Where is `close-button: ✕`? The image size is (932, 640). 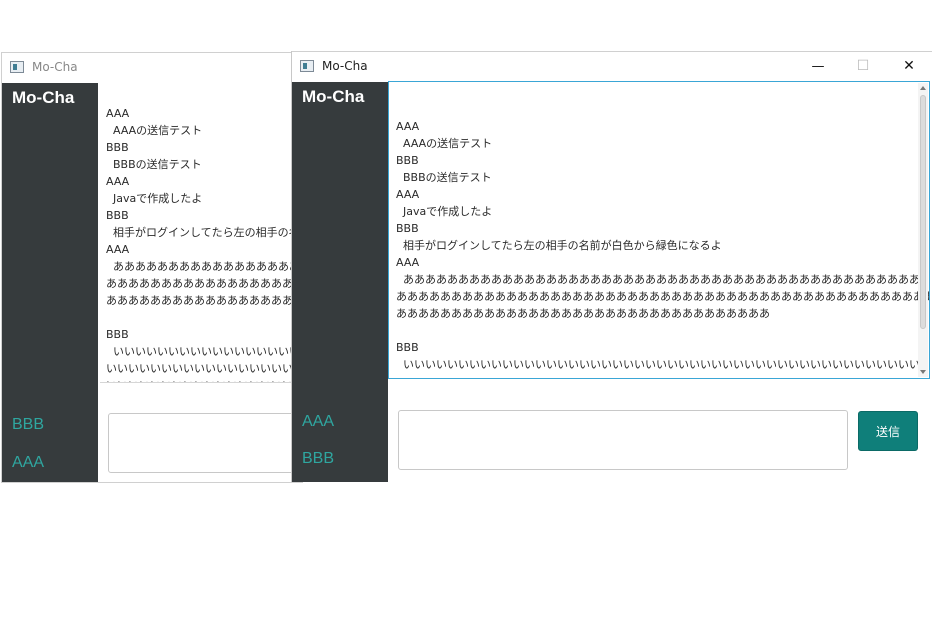 close-button: ✕ is located at coordinates (909, 66).